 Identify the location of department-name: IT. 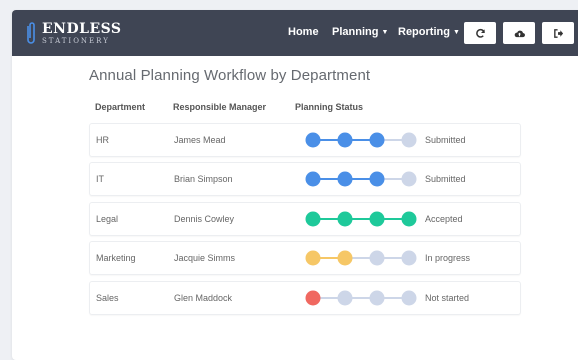
(100, 179).